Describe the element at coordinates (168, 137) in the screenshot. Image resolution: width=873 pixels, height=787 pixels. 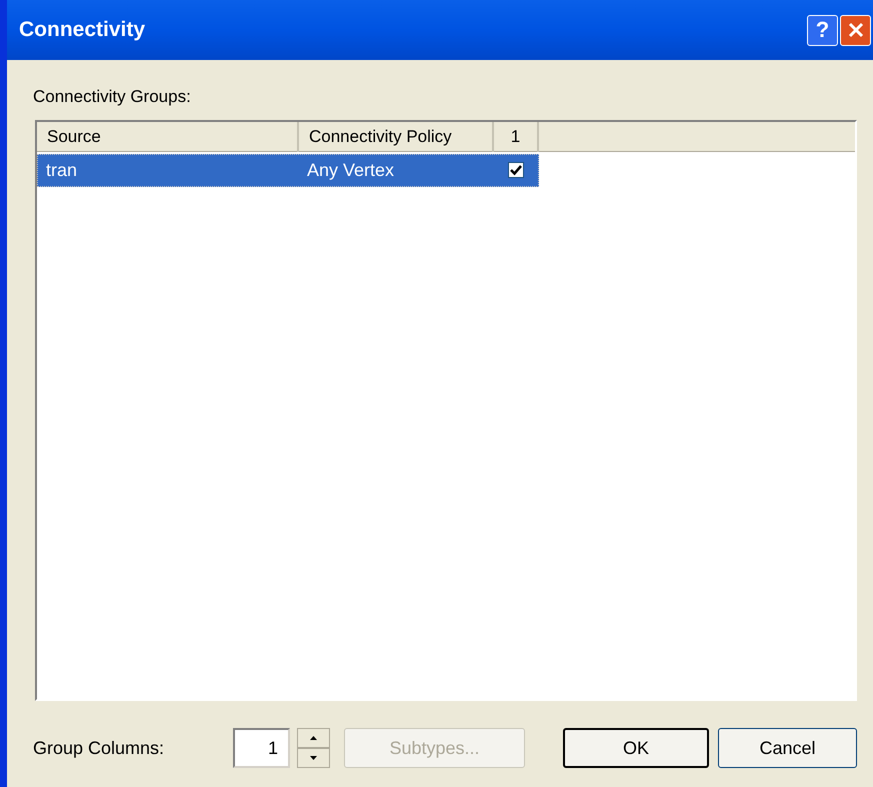
I see `column-header: Source` at that location.